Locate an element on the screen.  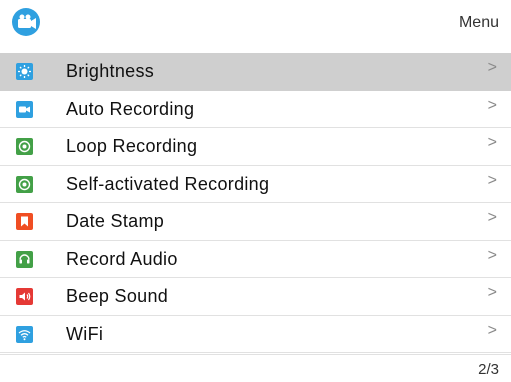
menu-item-record-audio: Record Audio > is located at coordinates (255, 259).